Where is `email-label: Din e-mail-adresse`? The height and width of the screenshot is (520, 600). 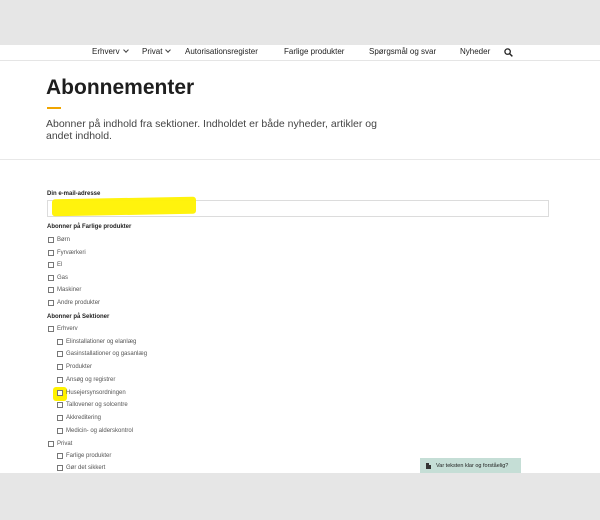
email-label: Din e-mail-adresse is located at coordinates (74, 194).